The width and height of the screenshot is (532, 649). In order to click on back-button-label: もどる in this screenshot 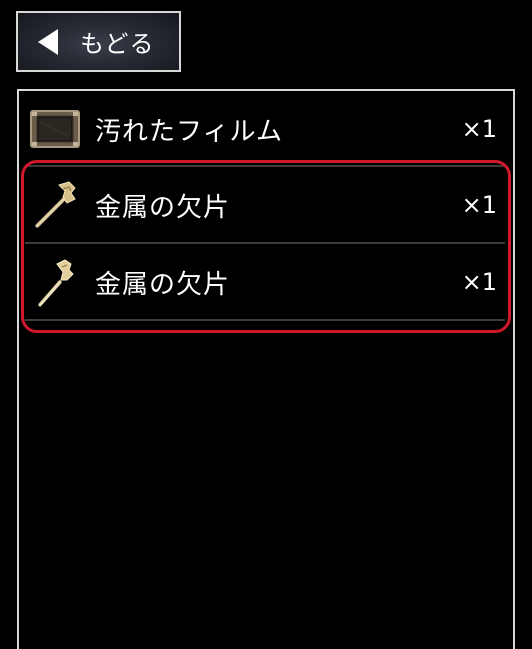, I will do `click(117, 44)`.